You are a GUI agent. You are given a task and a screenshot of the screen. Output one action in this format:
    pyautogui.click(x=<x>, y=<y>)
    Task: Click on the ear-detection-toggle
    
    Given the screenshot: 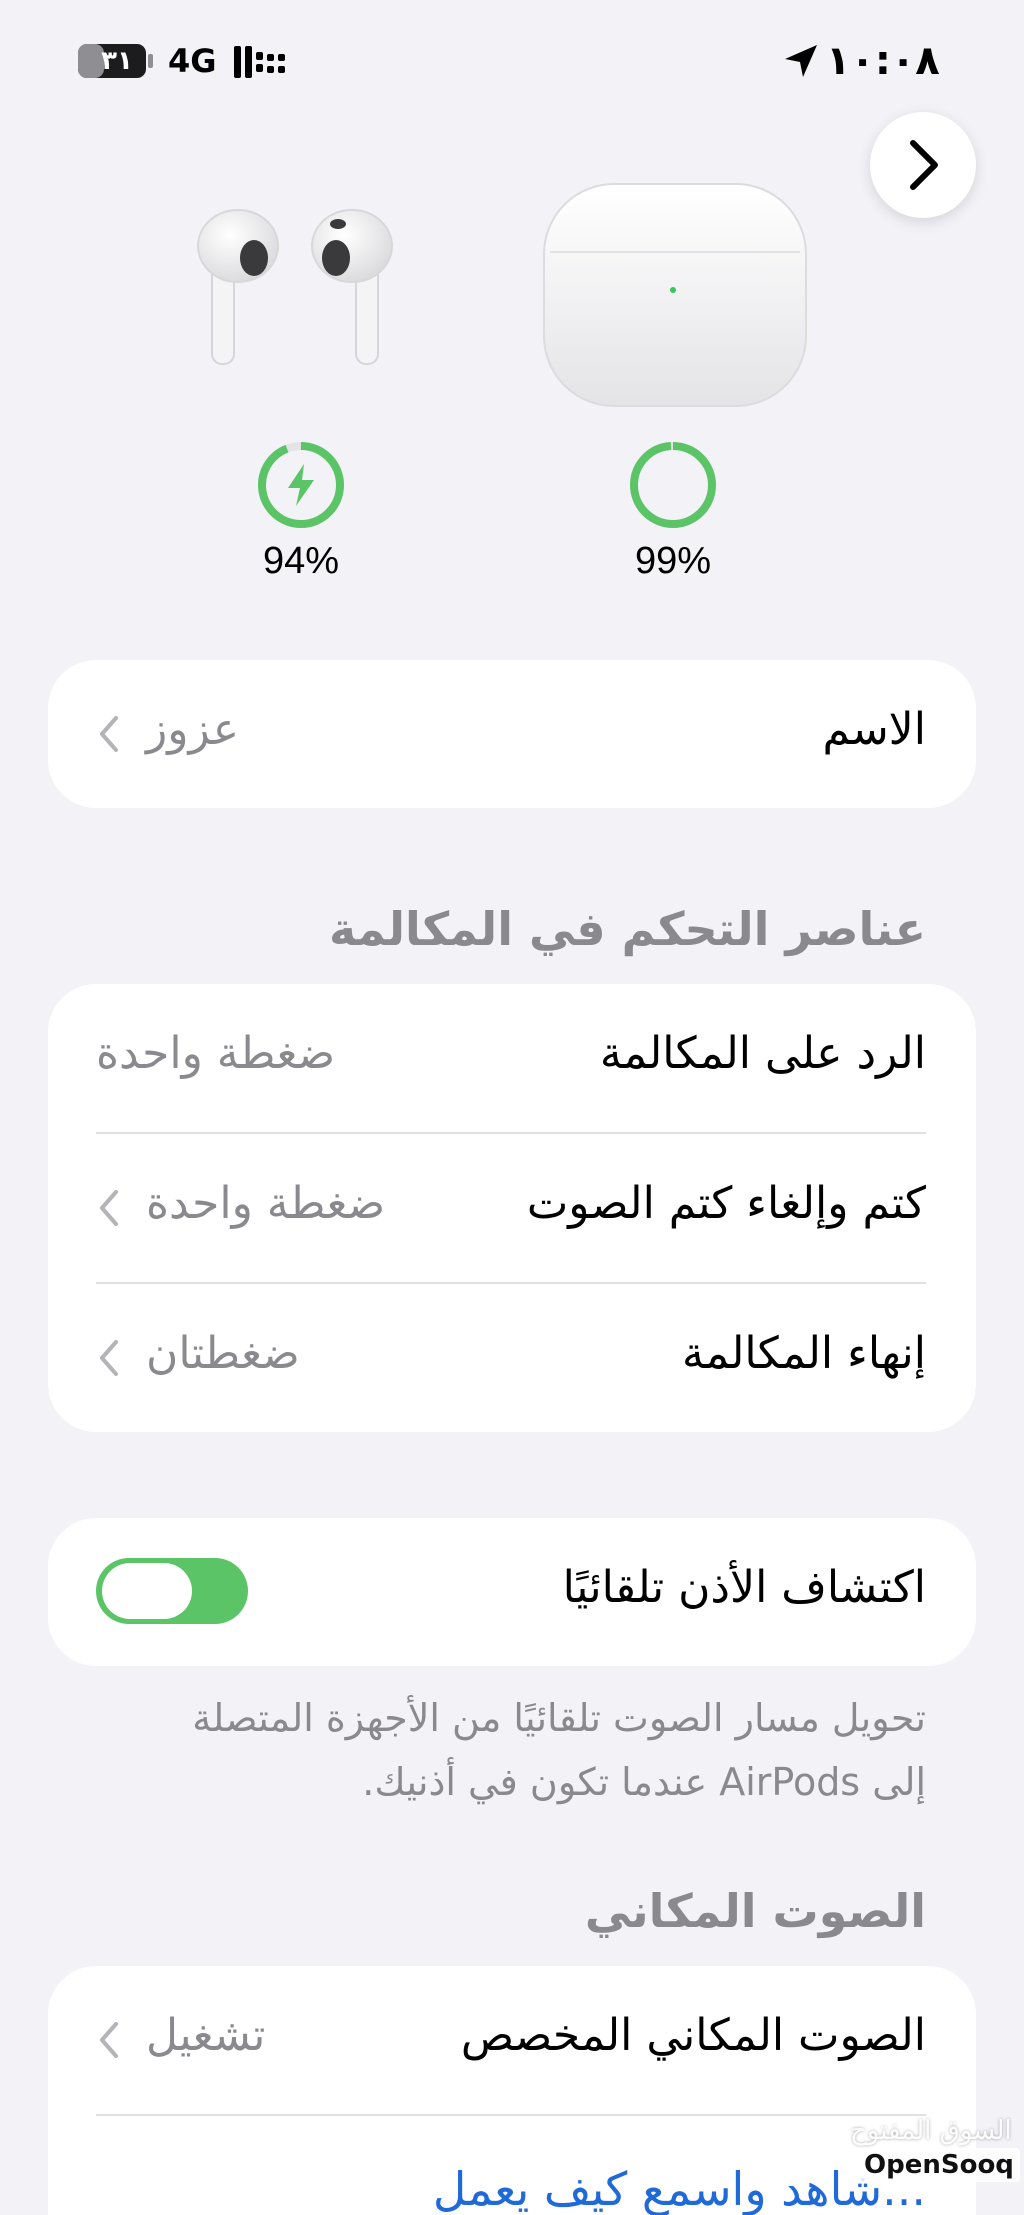 What is the action you would take?
    pyautogui.click(x=172, y=1591)
    